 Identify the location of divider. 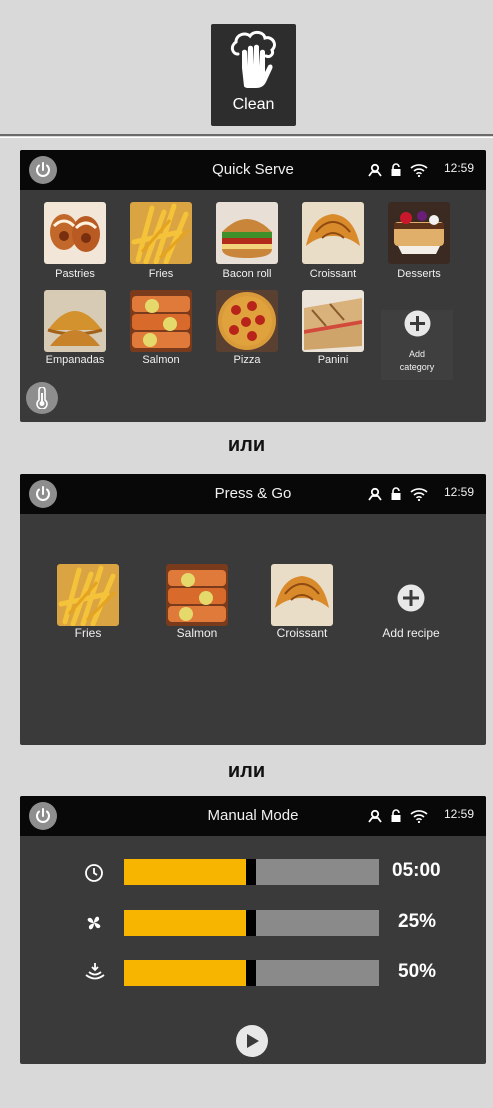
(246, 135).